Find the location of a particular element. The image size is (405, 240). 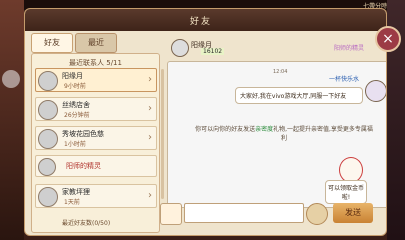

title-bar: 好友 is located at coordinates (205, 20).